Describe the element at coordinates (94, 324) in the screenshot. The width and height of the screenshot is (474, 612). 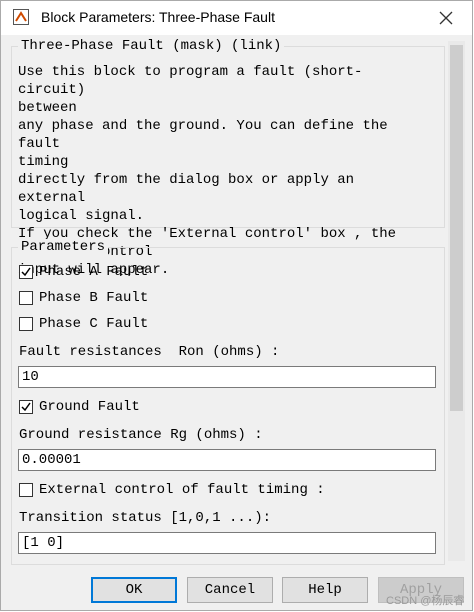
I see `phase-c-fault-label: Phase C Fault` at that location.